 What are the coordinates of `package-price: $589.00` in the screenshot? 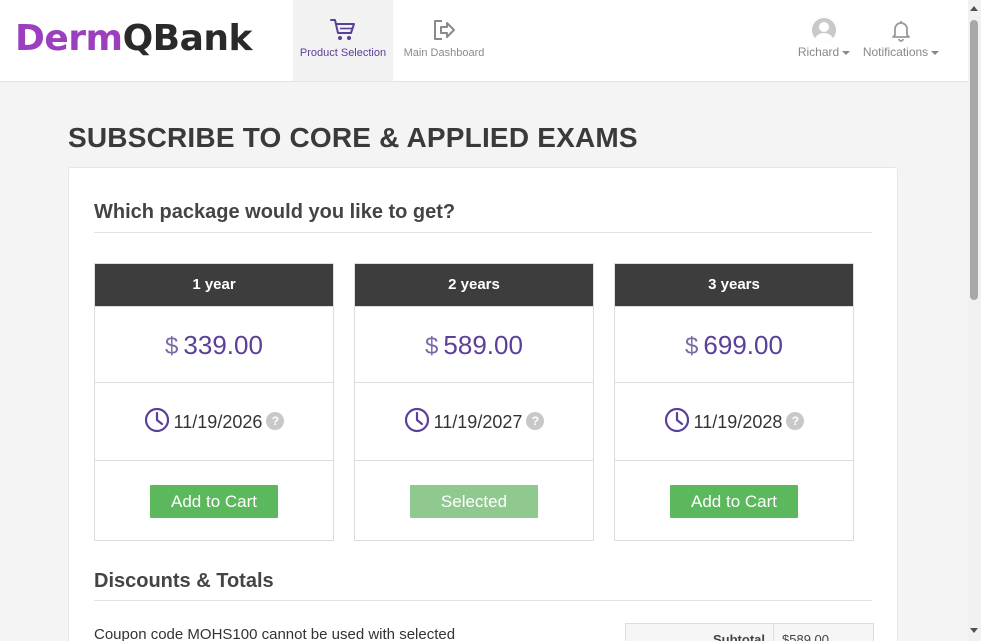 It's located at (474, 344).